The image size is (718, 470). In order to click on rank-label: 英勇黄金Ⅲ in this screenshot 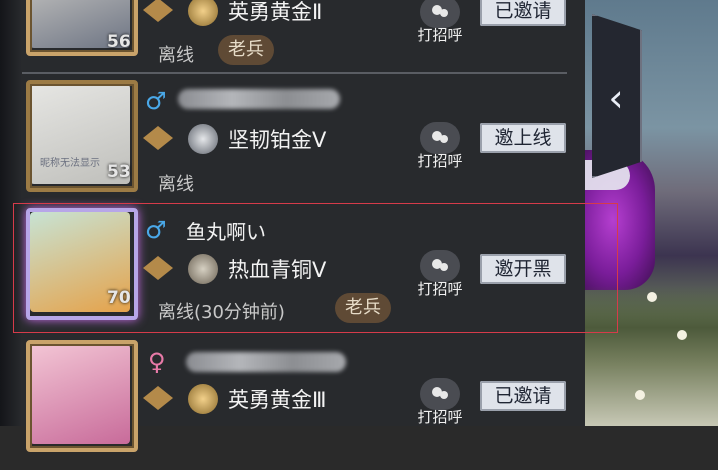, I will do `click(277, 400)`.